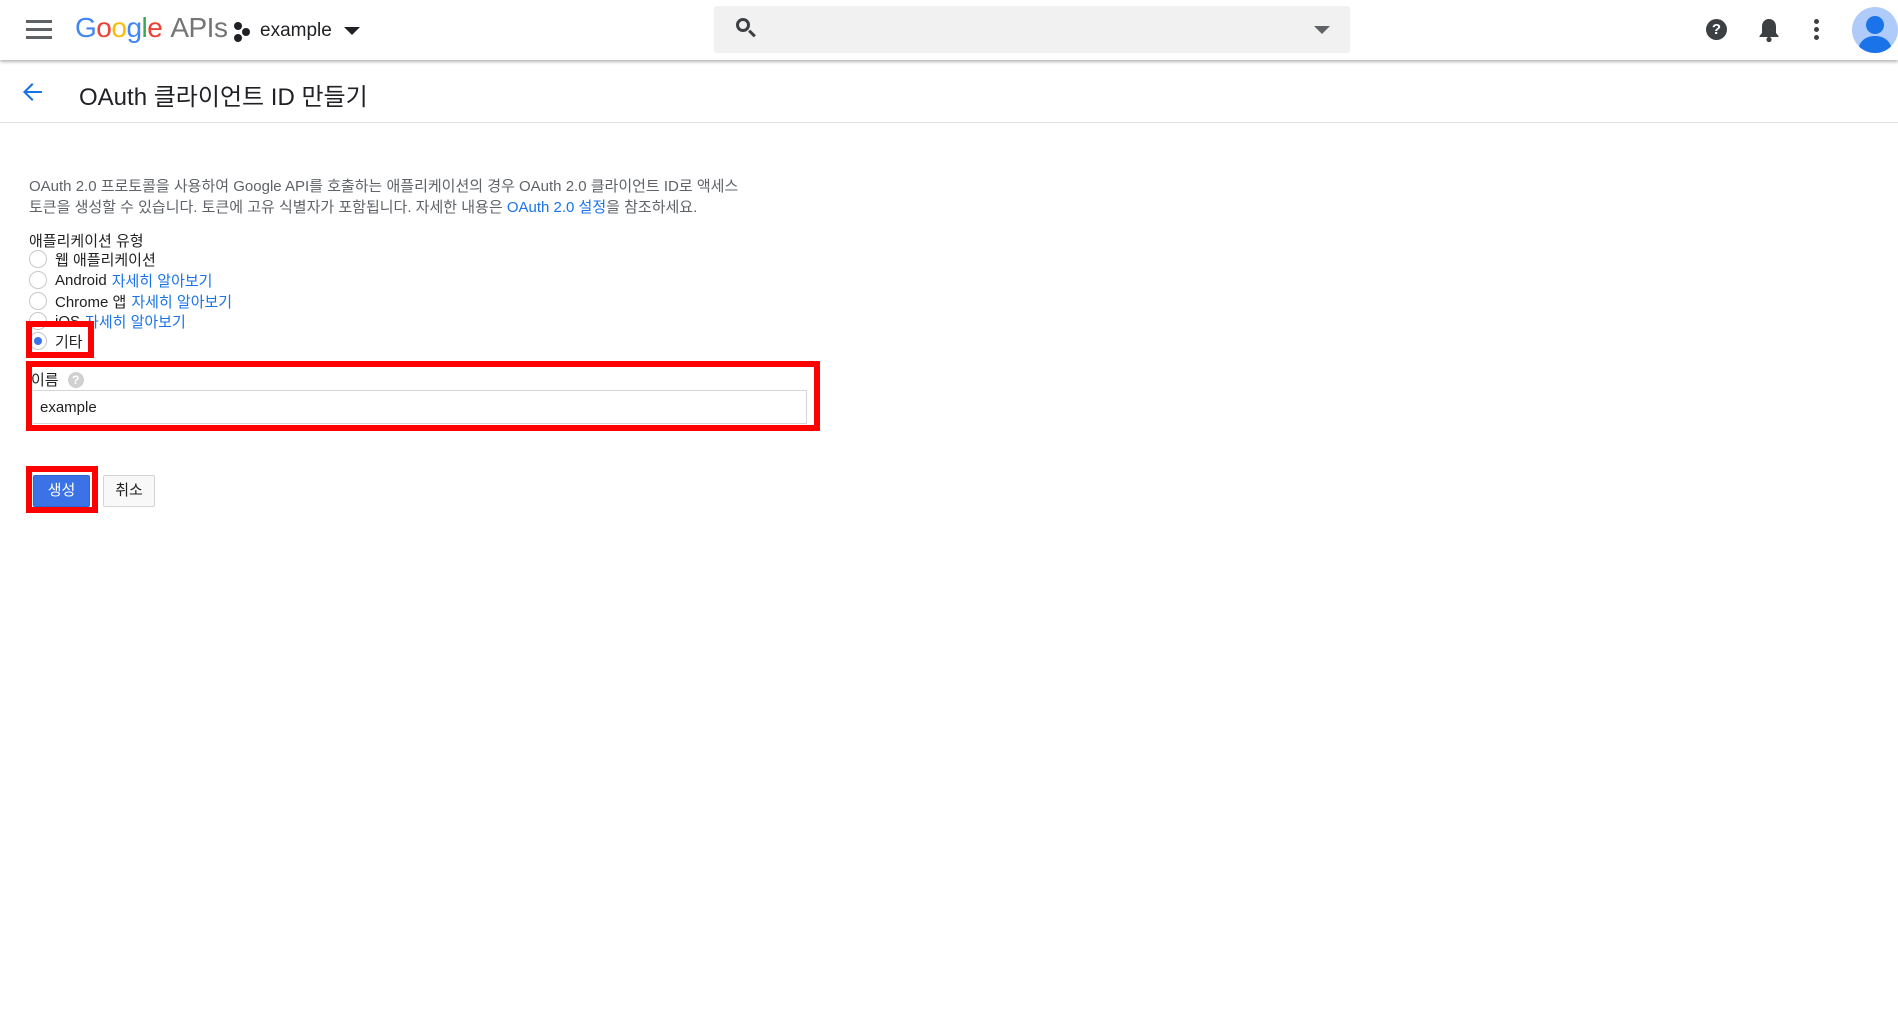 The height and width of the screenshot is (1030, 1898). I want to click on page-title: OAuth 클라이언트 ID 만들기, so click(223, 97).